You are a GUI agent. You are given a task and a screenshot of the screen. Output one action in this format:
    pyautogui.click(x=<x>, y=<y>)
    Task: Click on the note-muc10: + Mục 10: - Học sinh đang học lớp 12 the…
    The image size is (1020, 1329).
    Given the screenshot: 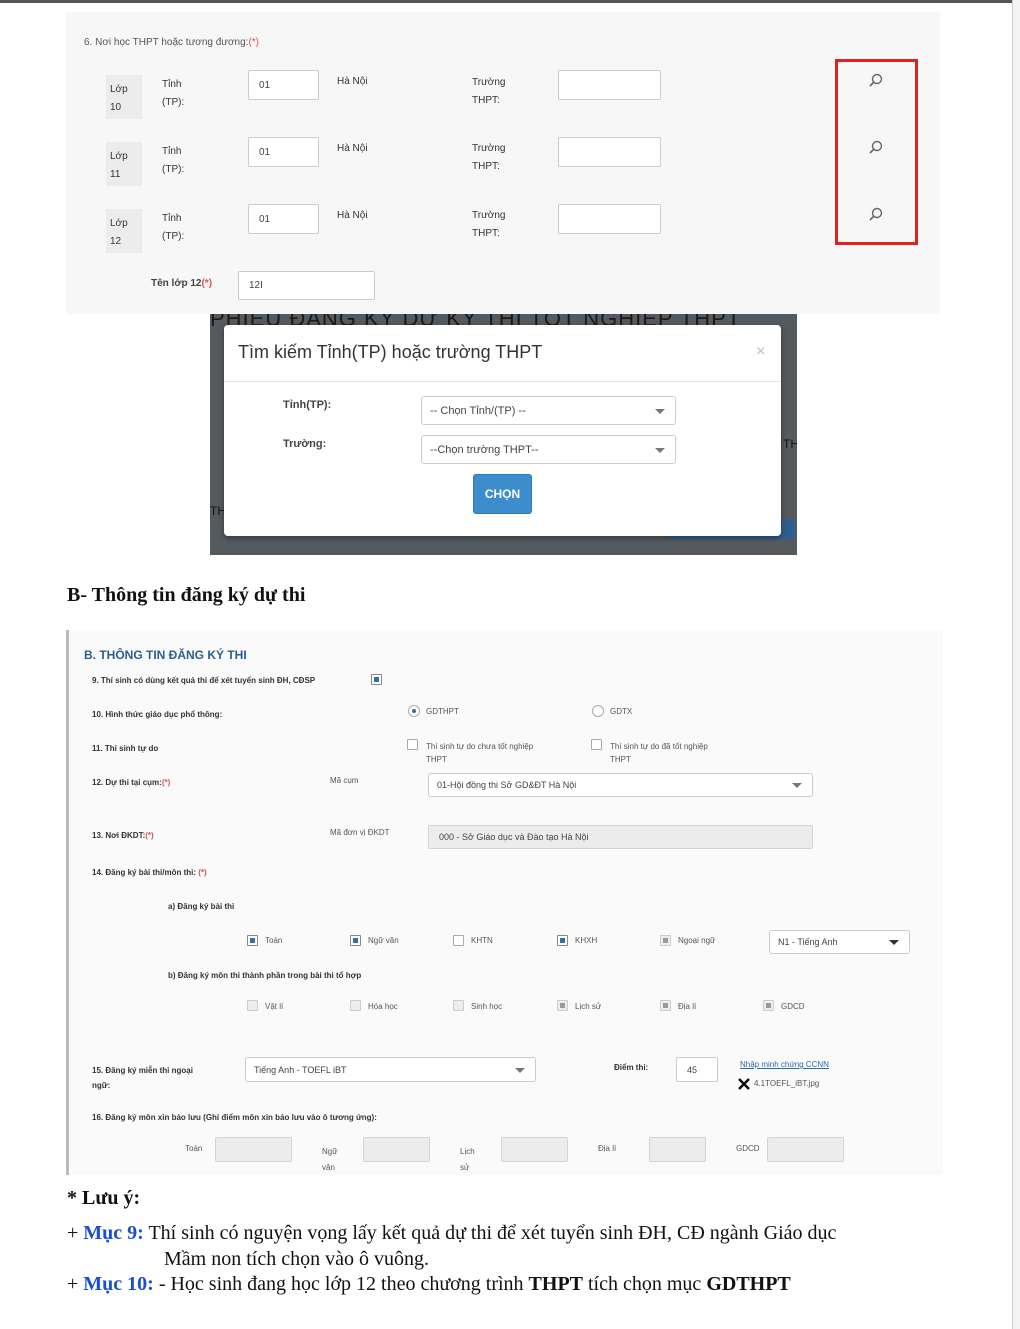 What is the action you would take?
    pyautogui.click(x=429, y=1284)
    